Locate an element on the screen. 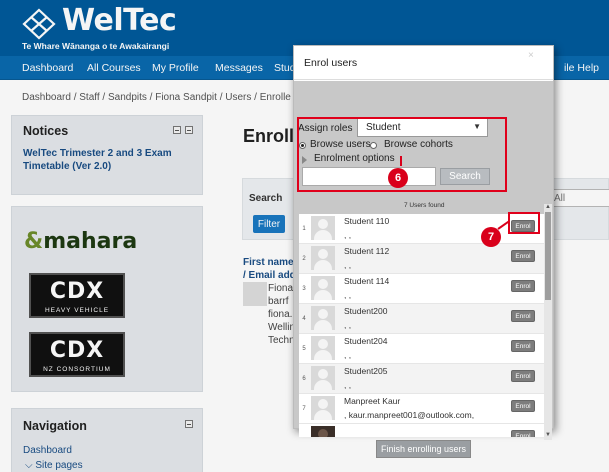 The width and height of the screenshot is (609, 472). list-item: Enrol is located at coordinates (421, 430).